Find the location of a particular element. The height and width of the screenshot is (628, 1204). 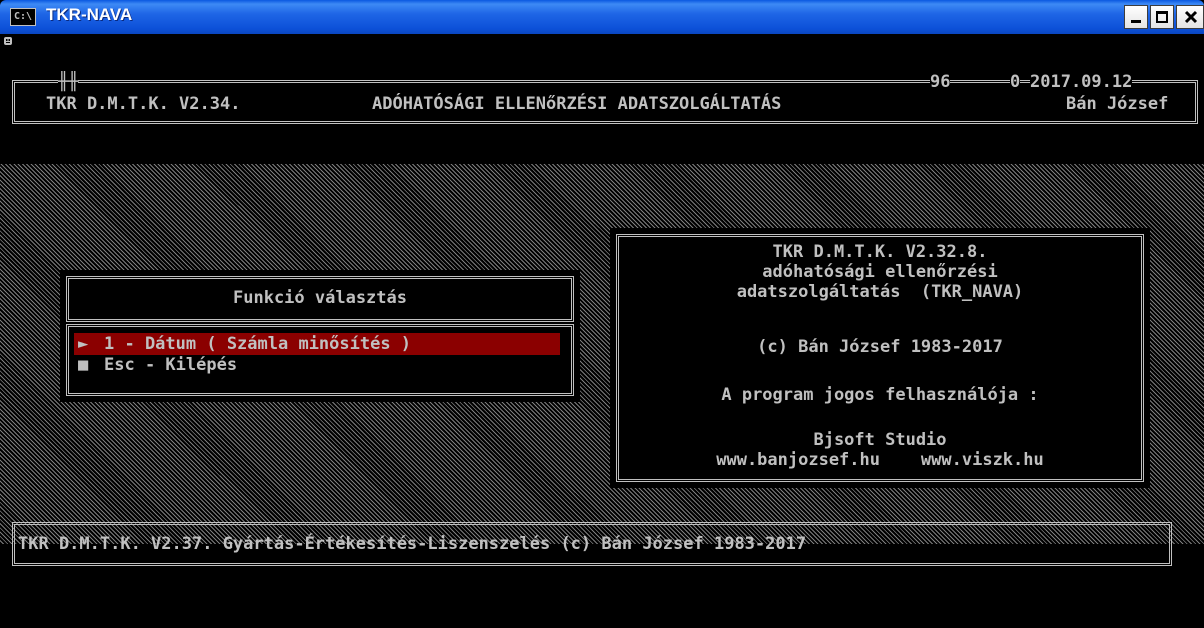

info-line-websites: www.banjozsef.hu www.viszk.hu is located at coordinates (880, 460).